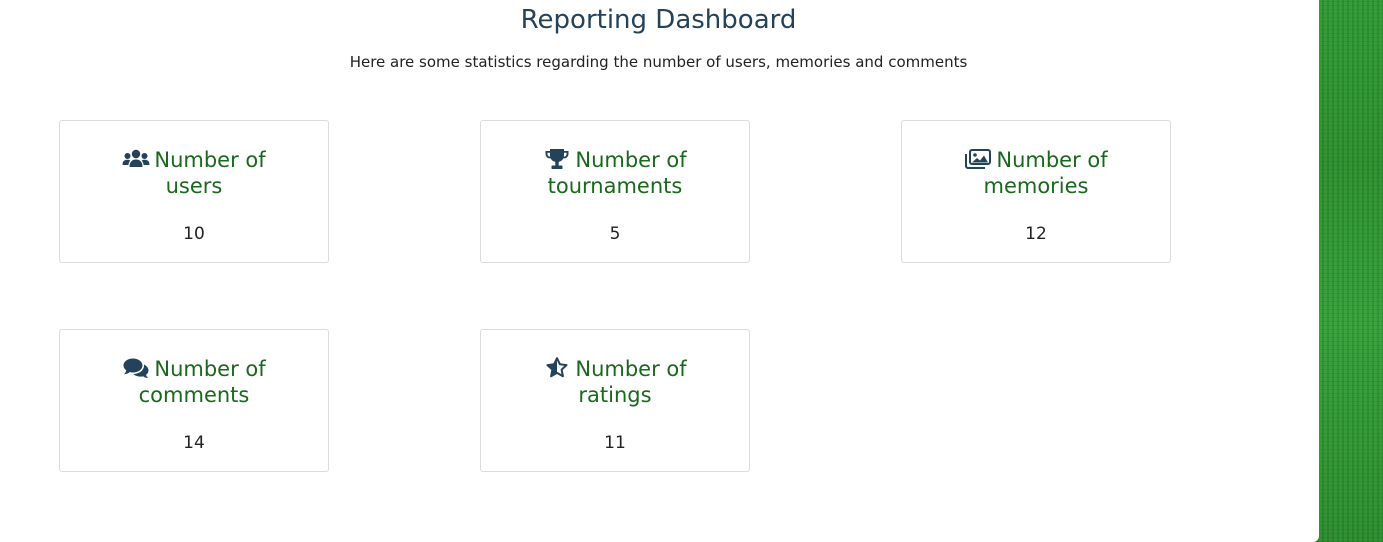 The width and height of the screenshot is (1383, 542). I want to click on images-icon, so click(978, 159).